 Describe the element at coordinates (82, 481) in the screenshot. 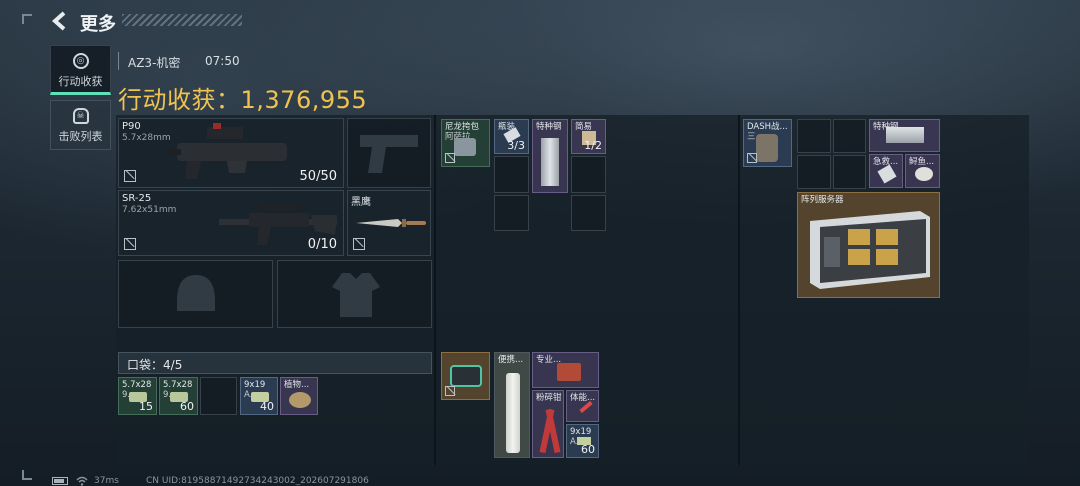

I see `wifi-icon` at that location.